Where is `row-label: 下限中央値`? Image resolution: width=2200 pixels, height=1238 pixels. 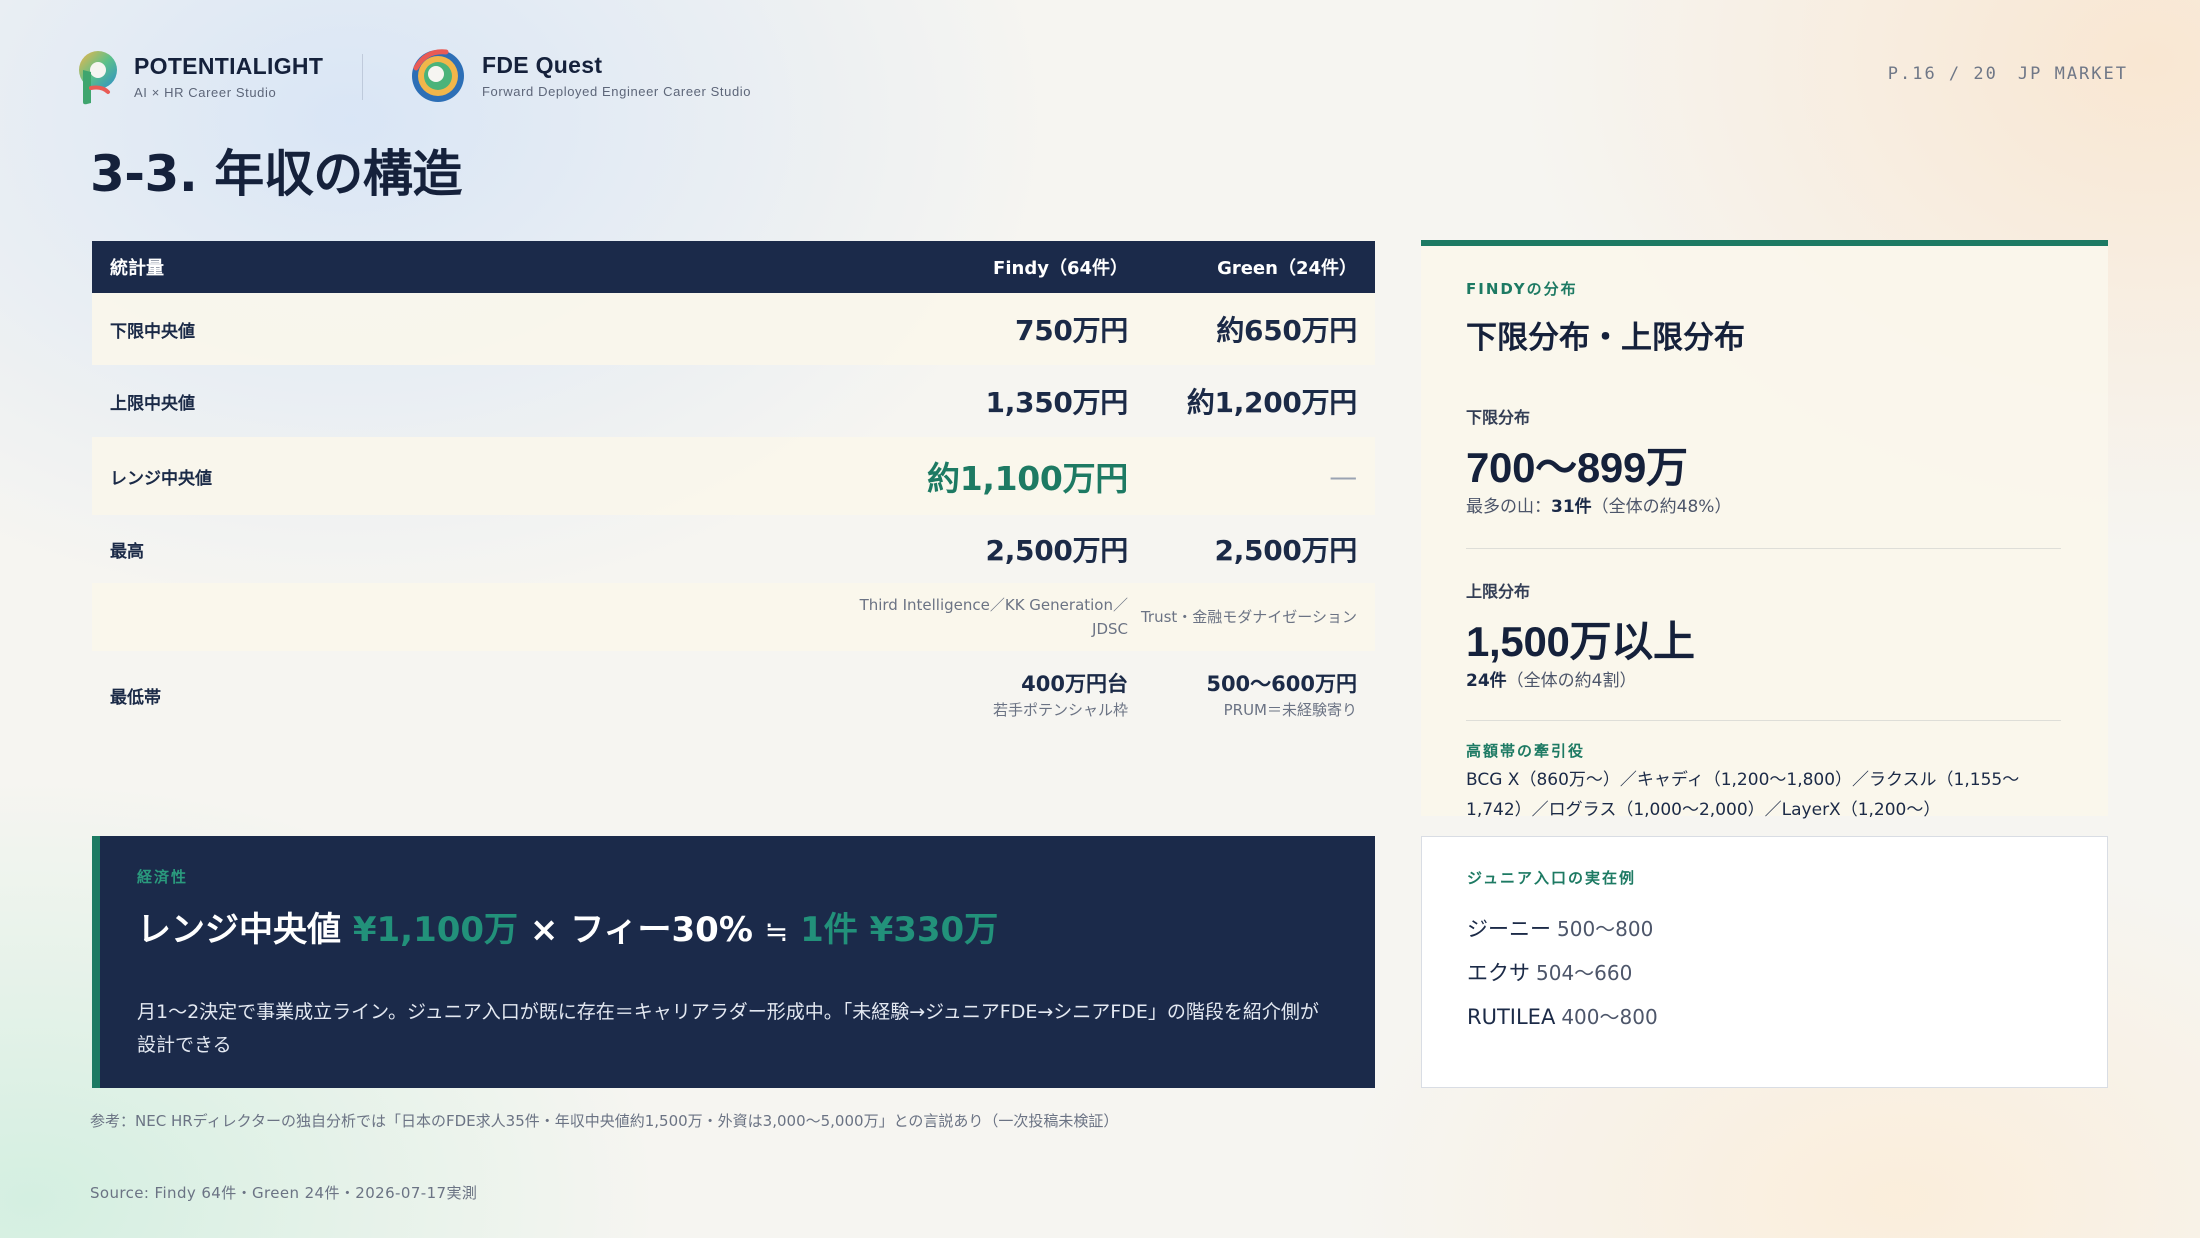 row-label: 下限中央値 is located at coordinates (152, 331).